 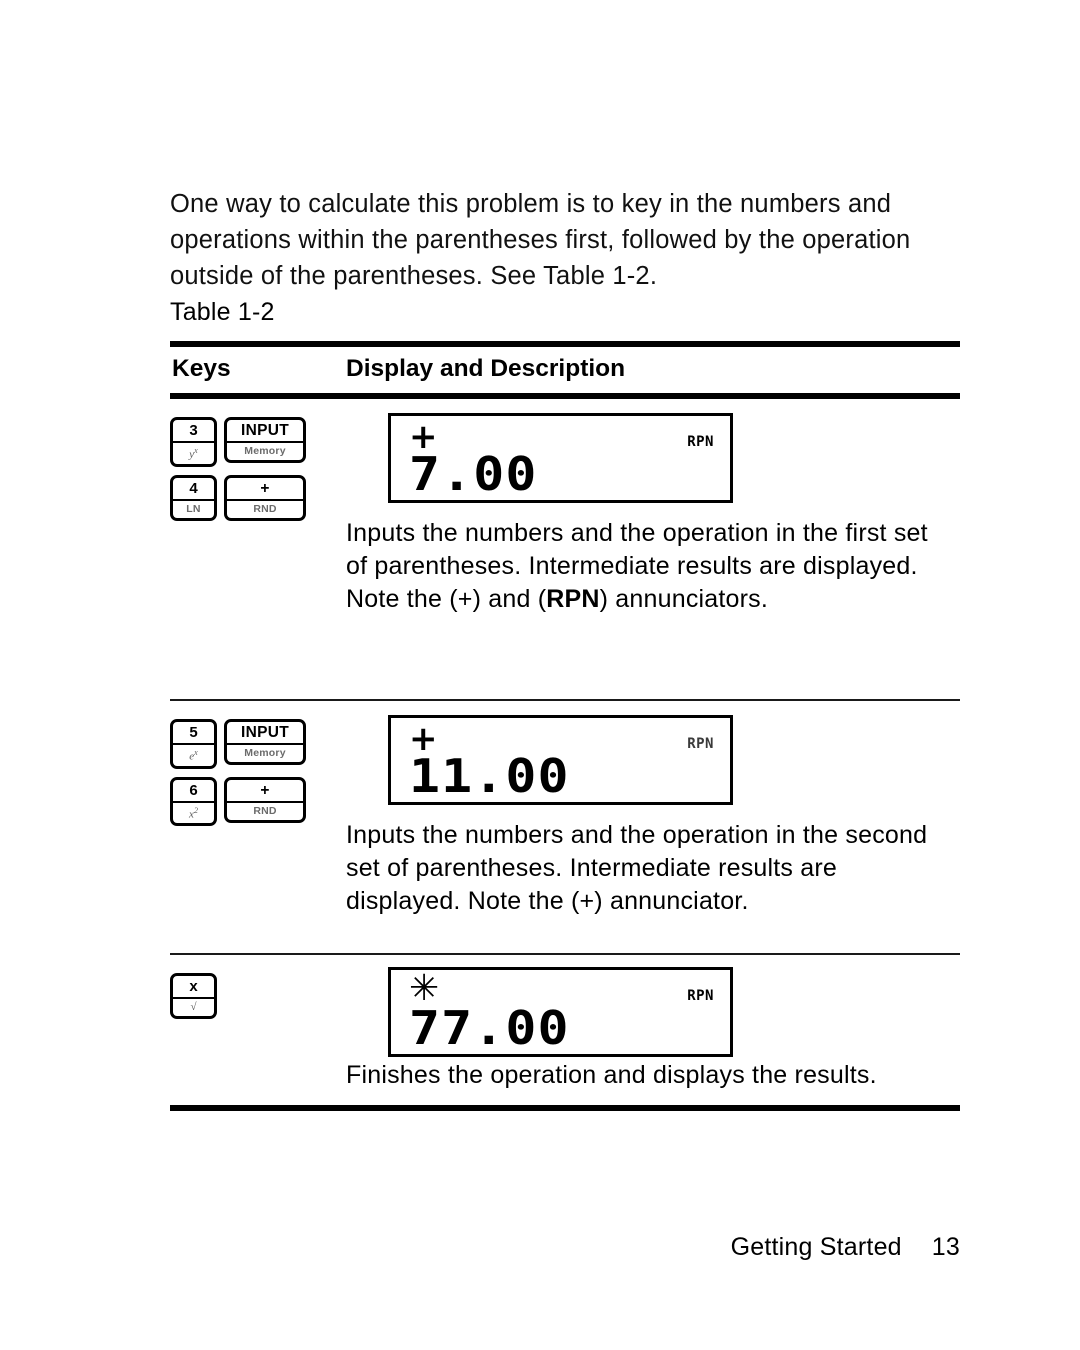 I want to click on calculator-key-x: x √, so click(x=193, y=996).